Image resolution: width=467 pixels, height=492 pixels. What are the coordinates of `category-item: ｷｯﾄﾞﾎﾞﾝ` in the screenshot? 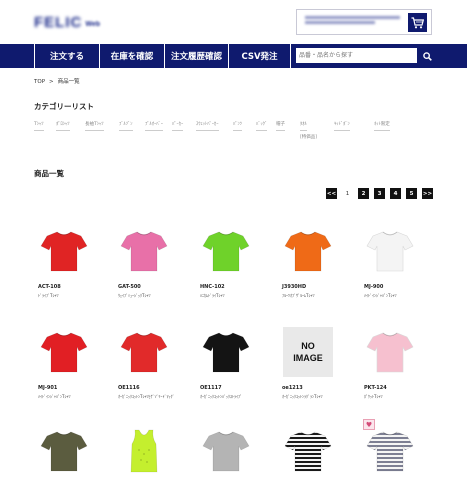 It's located at (342, 126).